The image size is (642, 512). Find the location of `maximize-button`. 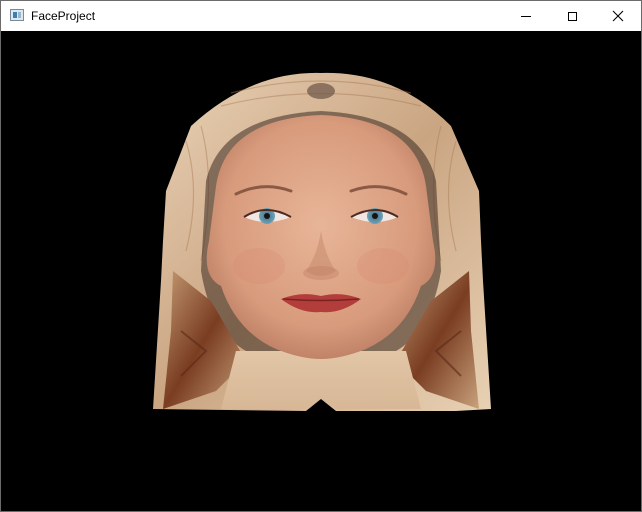

maximize-button is located at coordinates (572, 16).